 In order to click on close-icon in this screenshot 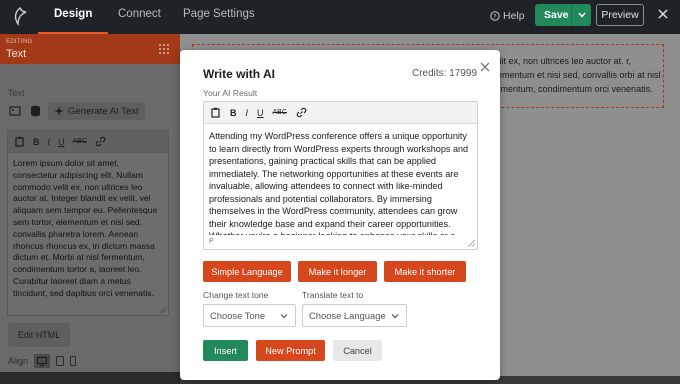, I will do `click(485, 67)`.